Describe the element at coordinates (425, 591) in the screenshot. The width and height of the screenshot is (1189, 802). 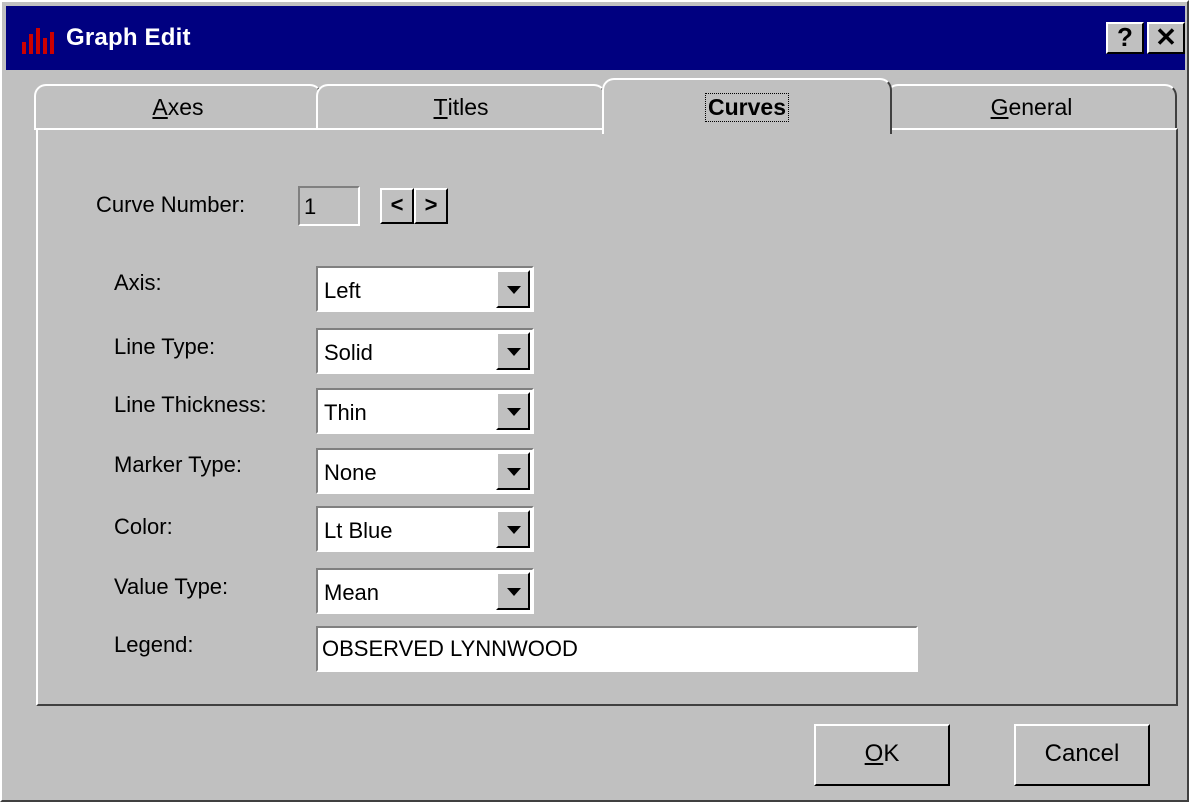
I see `value-type-dropdown: Mean` at that location.